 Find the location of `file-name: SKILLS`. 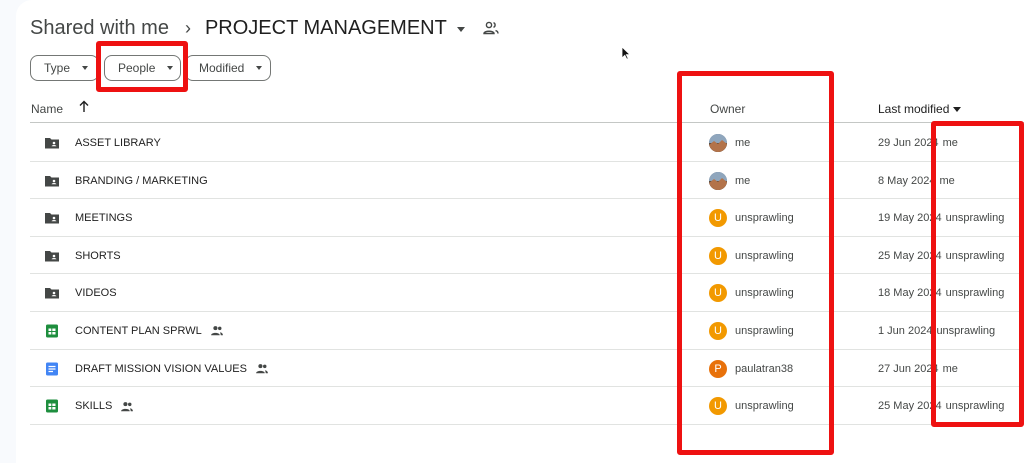

file-name: SKILLS is located at coordinates (104, 406).